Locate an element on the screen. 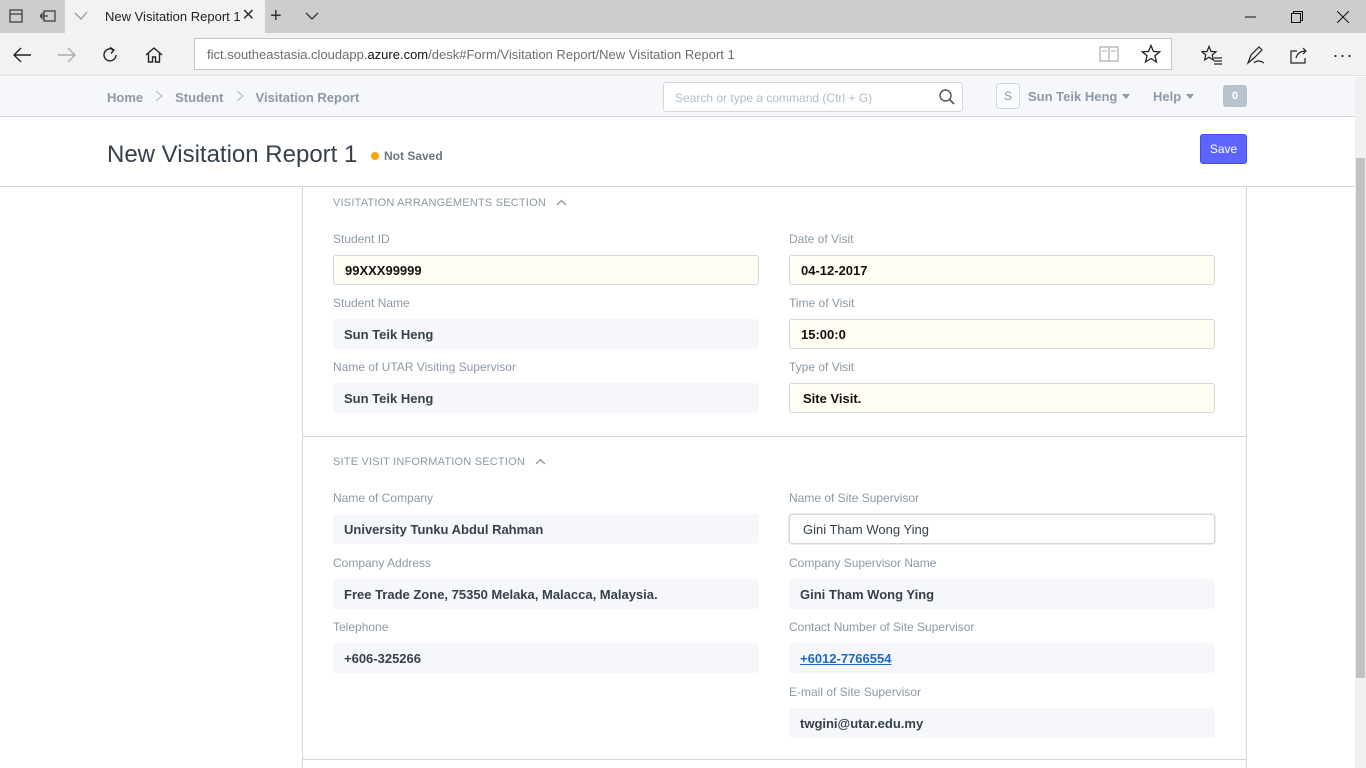  field-label: Student Name is located at coordinates (371, 303).